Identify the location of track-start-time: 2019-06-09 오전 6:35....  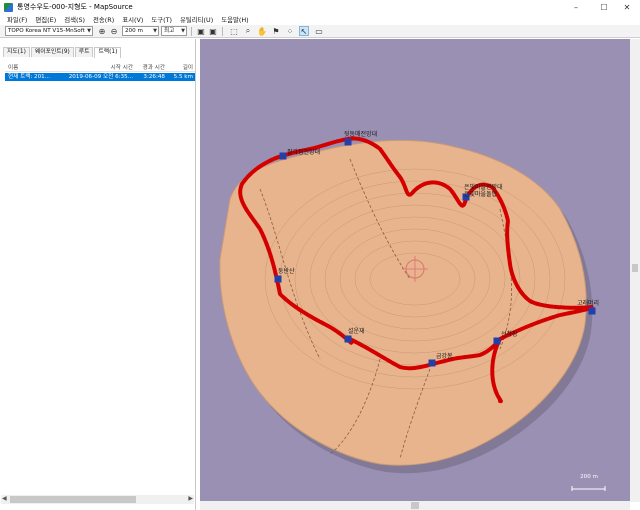
(100, 77).